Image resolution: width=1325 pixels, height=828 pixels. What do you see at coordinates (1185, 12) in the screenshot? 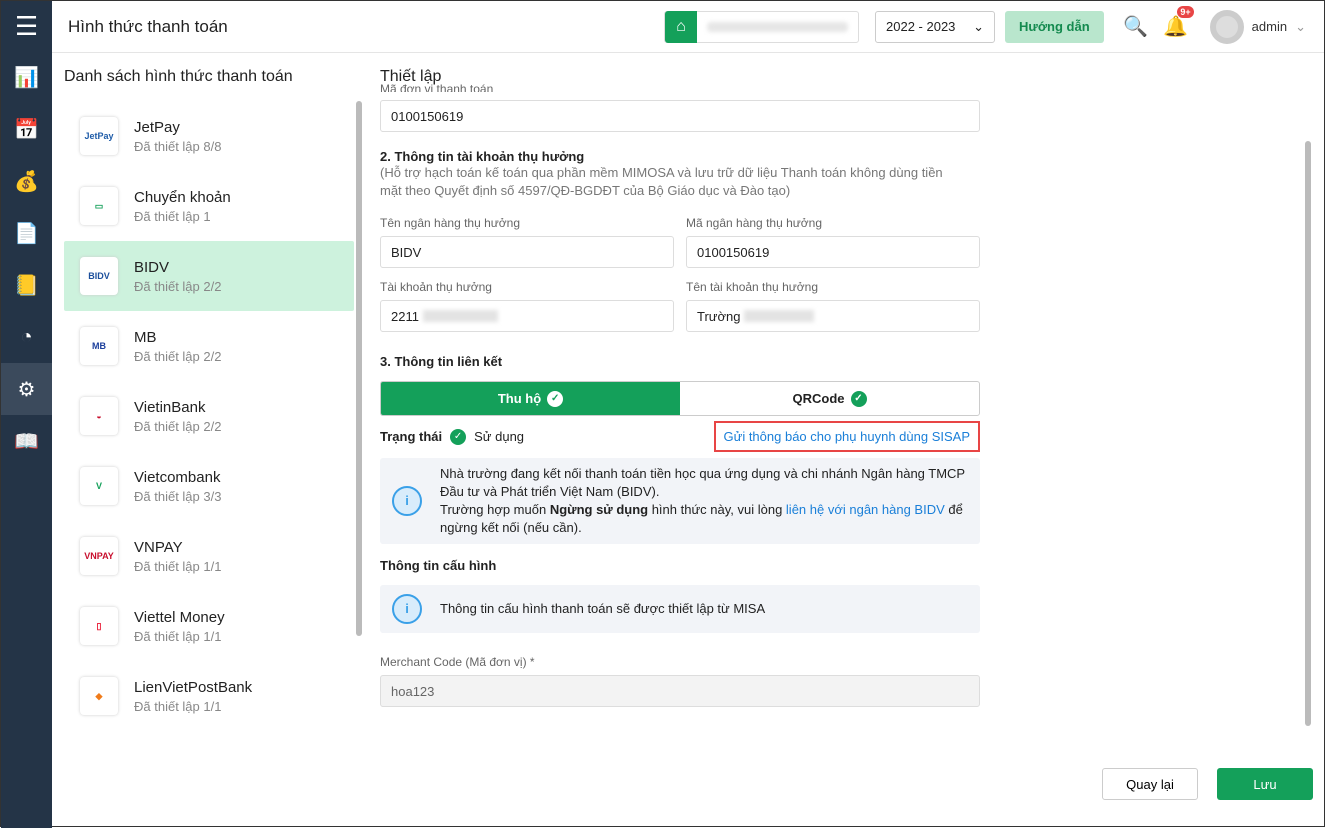
I see `notification-badge: 9+` at bounding box center [1185, 12].